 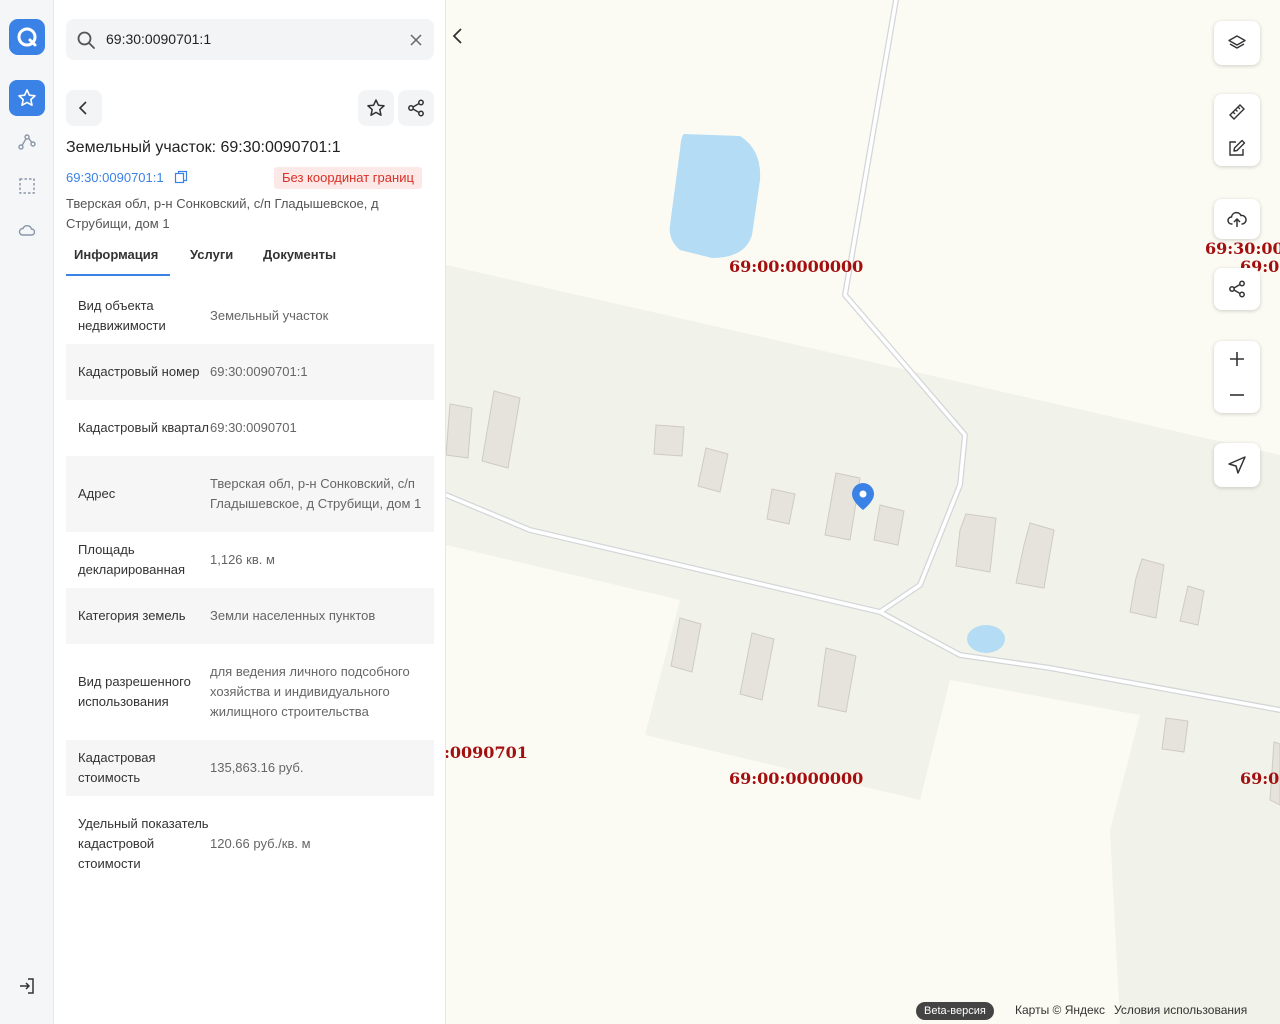 I want to click on login-icon, so click(x=27, y=986).